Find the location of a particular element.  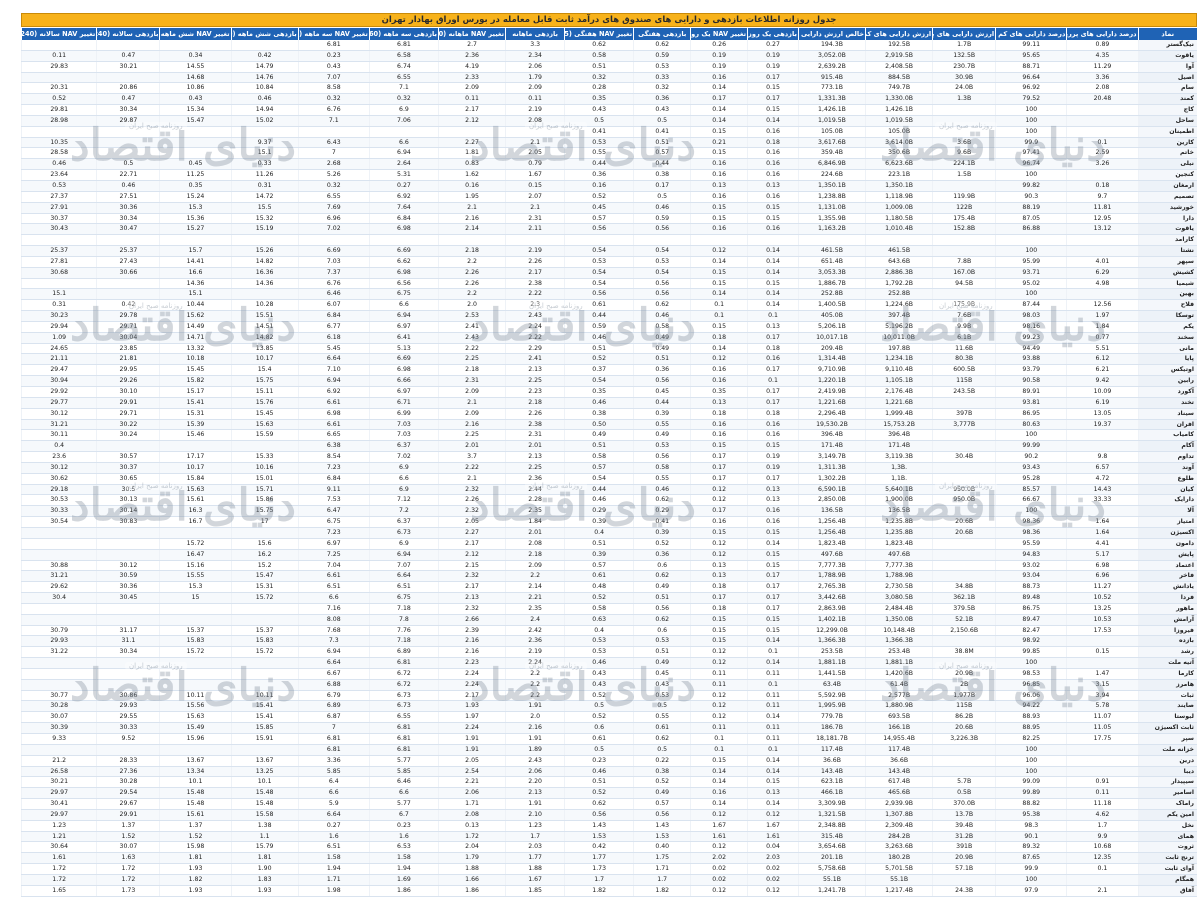

table-cell: 1.38 is located at coordinates (264, 826).